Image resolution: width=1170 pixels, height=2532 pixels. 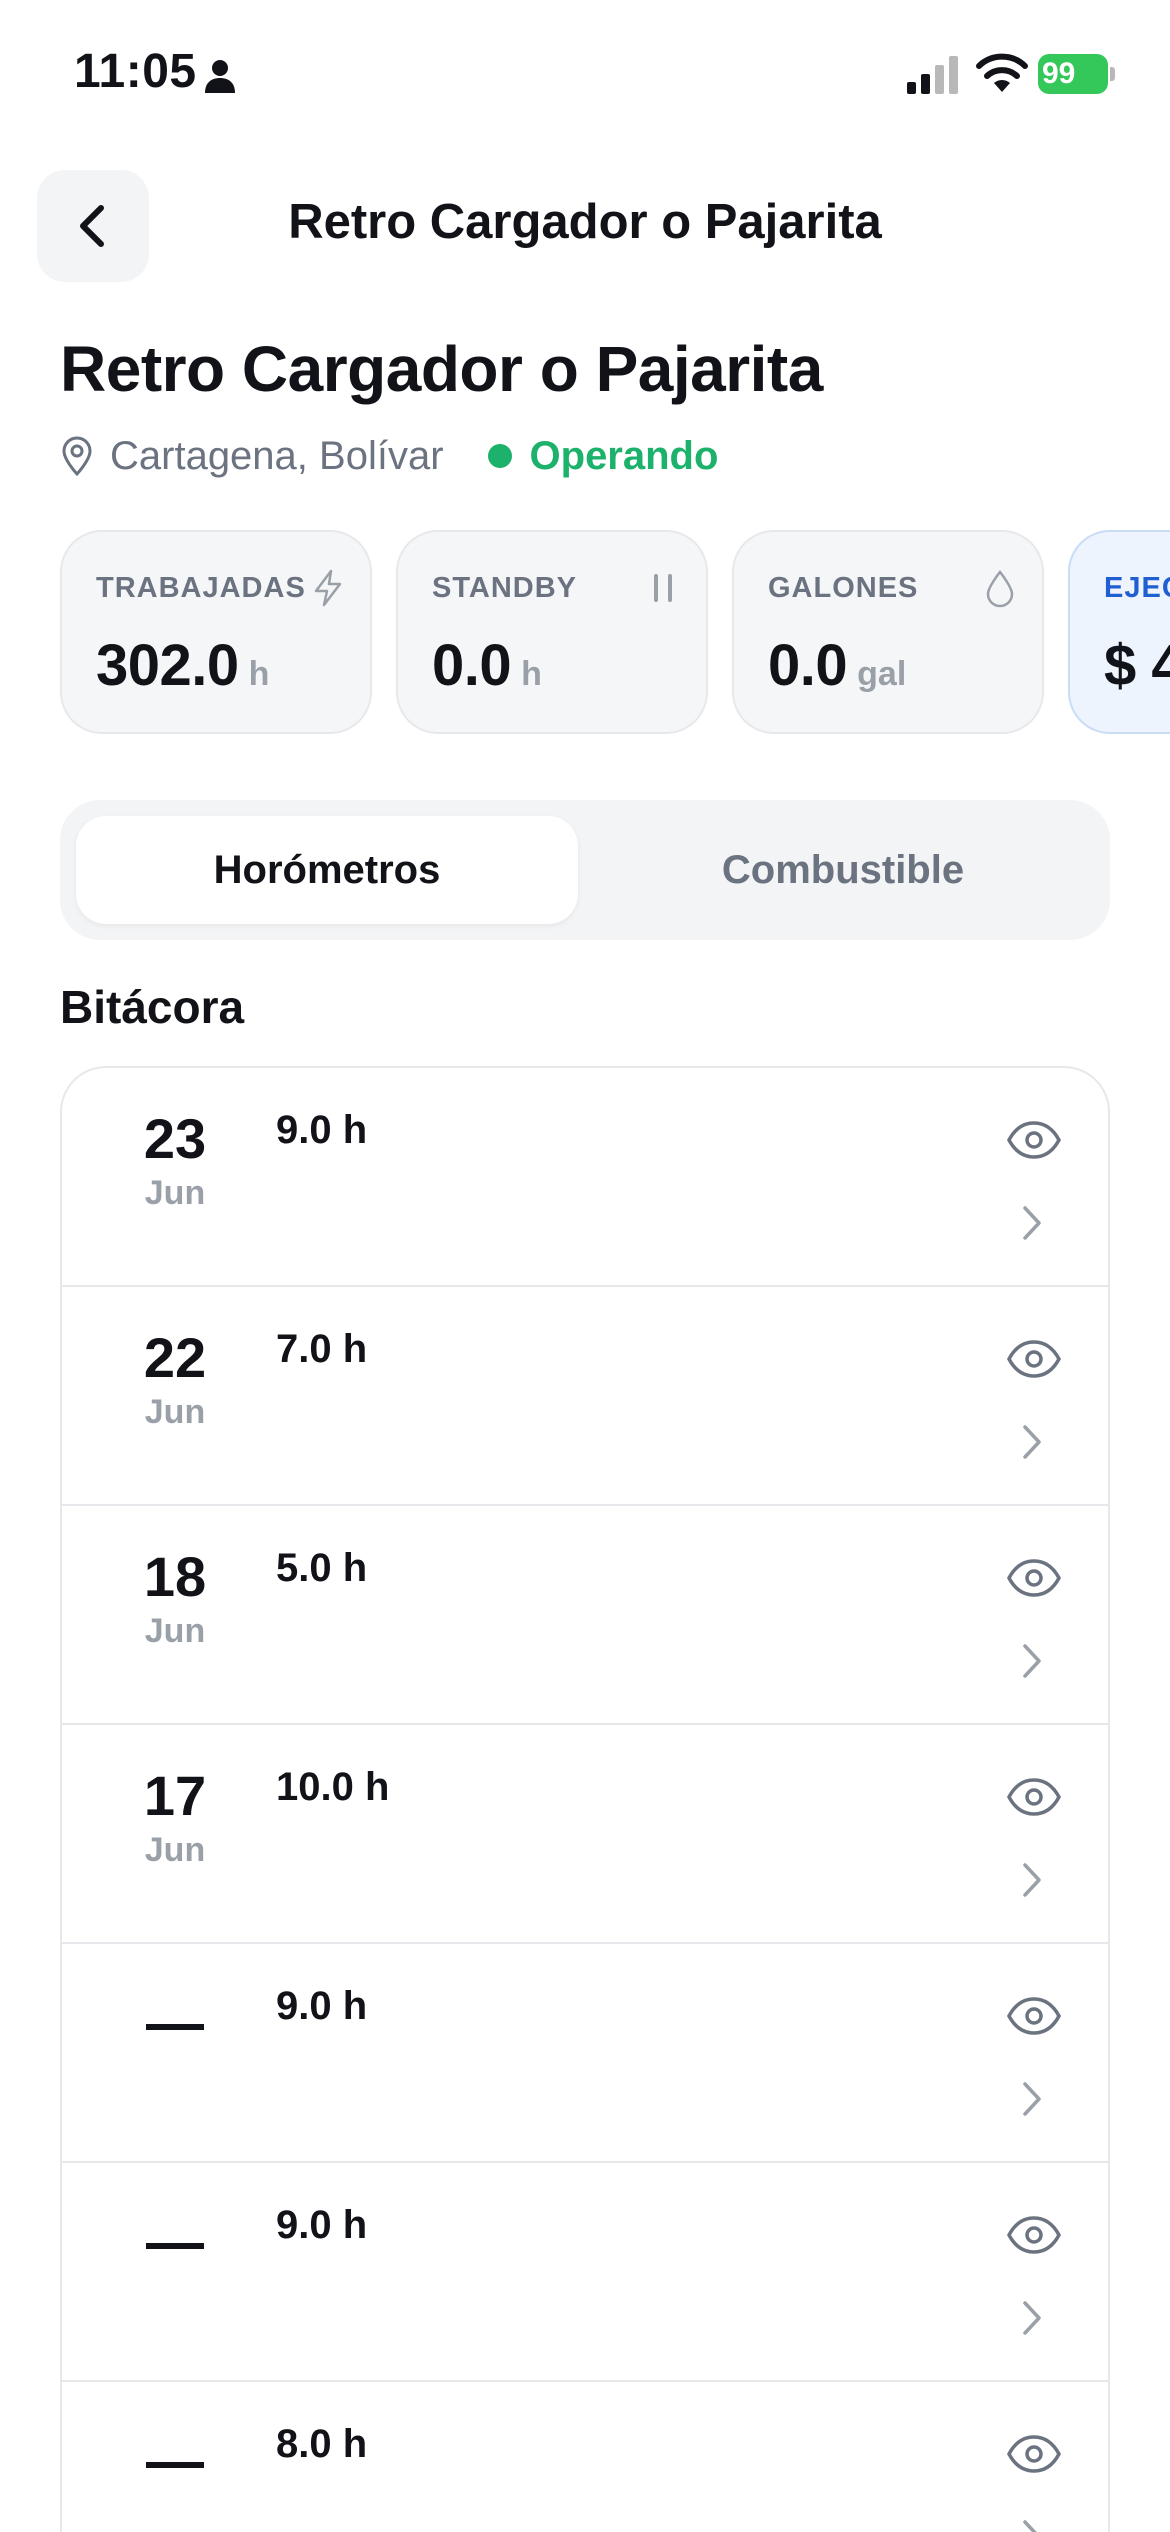 What do you see at coordinates (585, 2457) in the screenshot?
I see `log-row: 8.0 h` at bounding box center [585, 2457].